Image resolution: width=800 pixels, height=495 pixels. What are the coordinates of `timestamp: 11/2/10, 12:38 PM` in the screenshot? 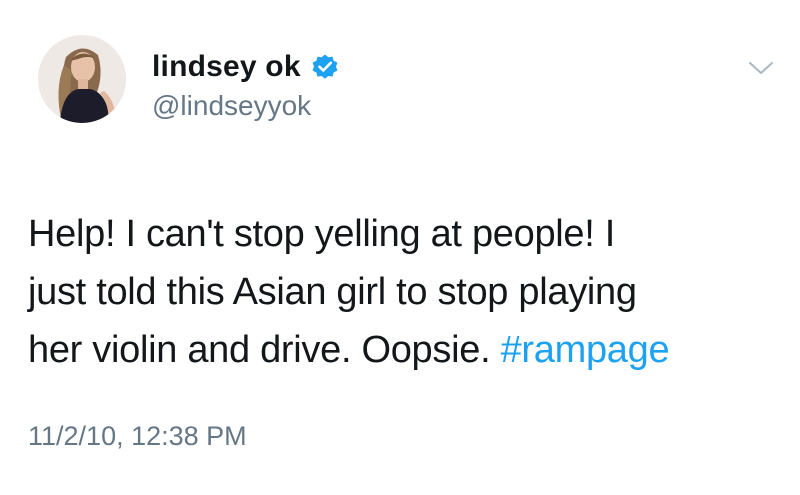 It's located at (137, 436).